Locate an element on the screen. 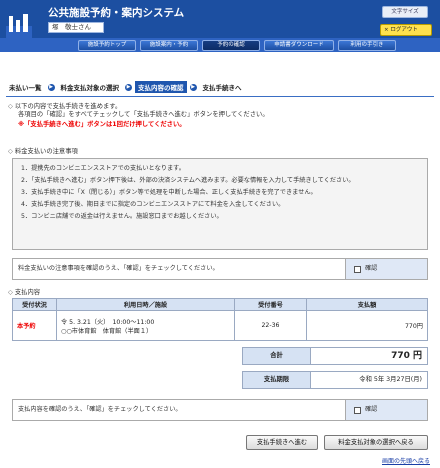  payment-confirm-row: 支払内容を確認のうえ、「確認」をチェックしてください。 確認 is located at coordinates (220, 410).